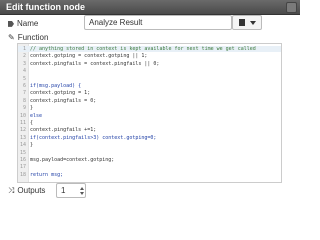  What do you see at coordinates (149, 130) in the screenshot?
I see `code-line: 12 context.pingfails +=1;` at bounding box center [149, 130].